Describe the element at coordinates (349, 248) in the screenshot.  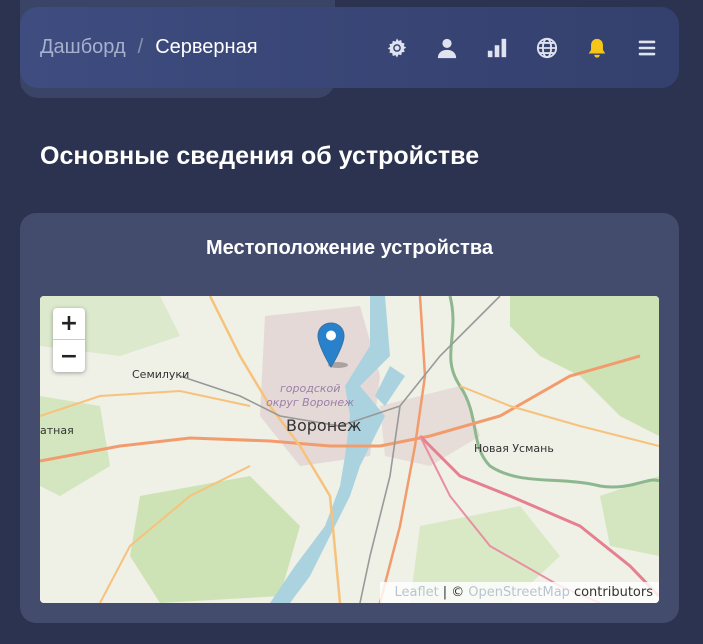
I see `card-title: Местоположение устройства` at that location.